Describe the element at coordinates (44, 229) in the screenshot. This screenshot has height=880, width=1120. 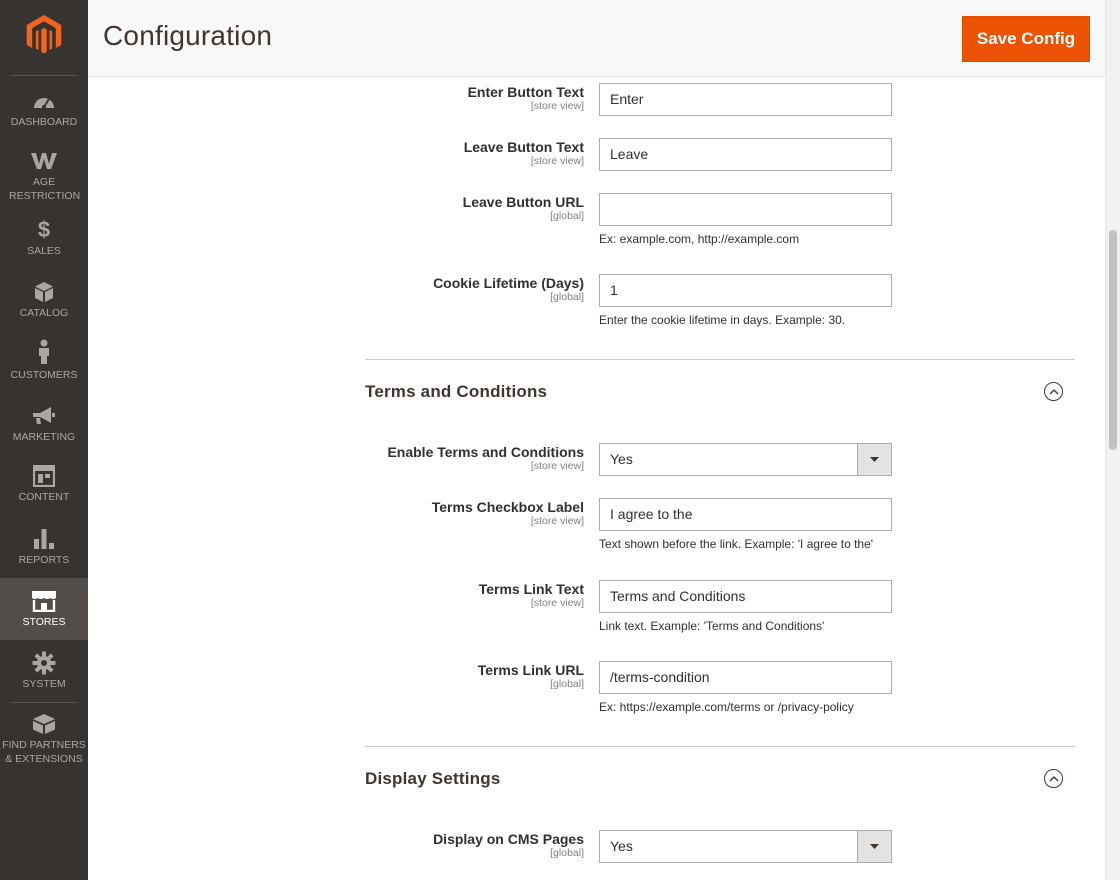
I see `dollar-icon: $` at that location.